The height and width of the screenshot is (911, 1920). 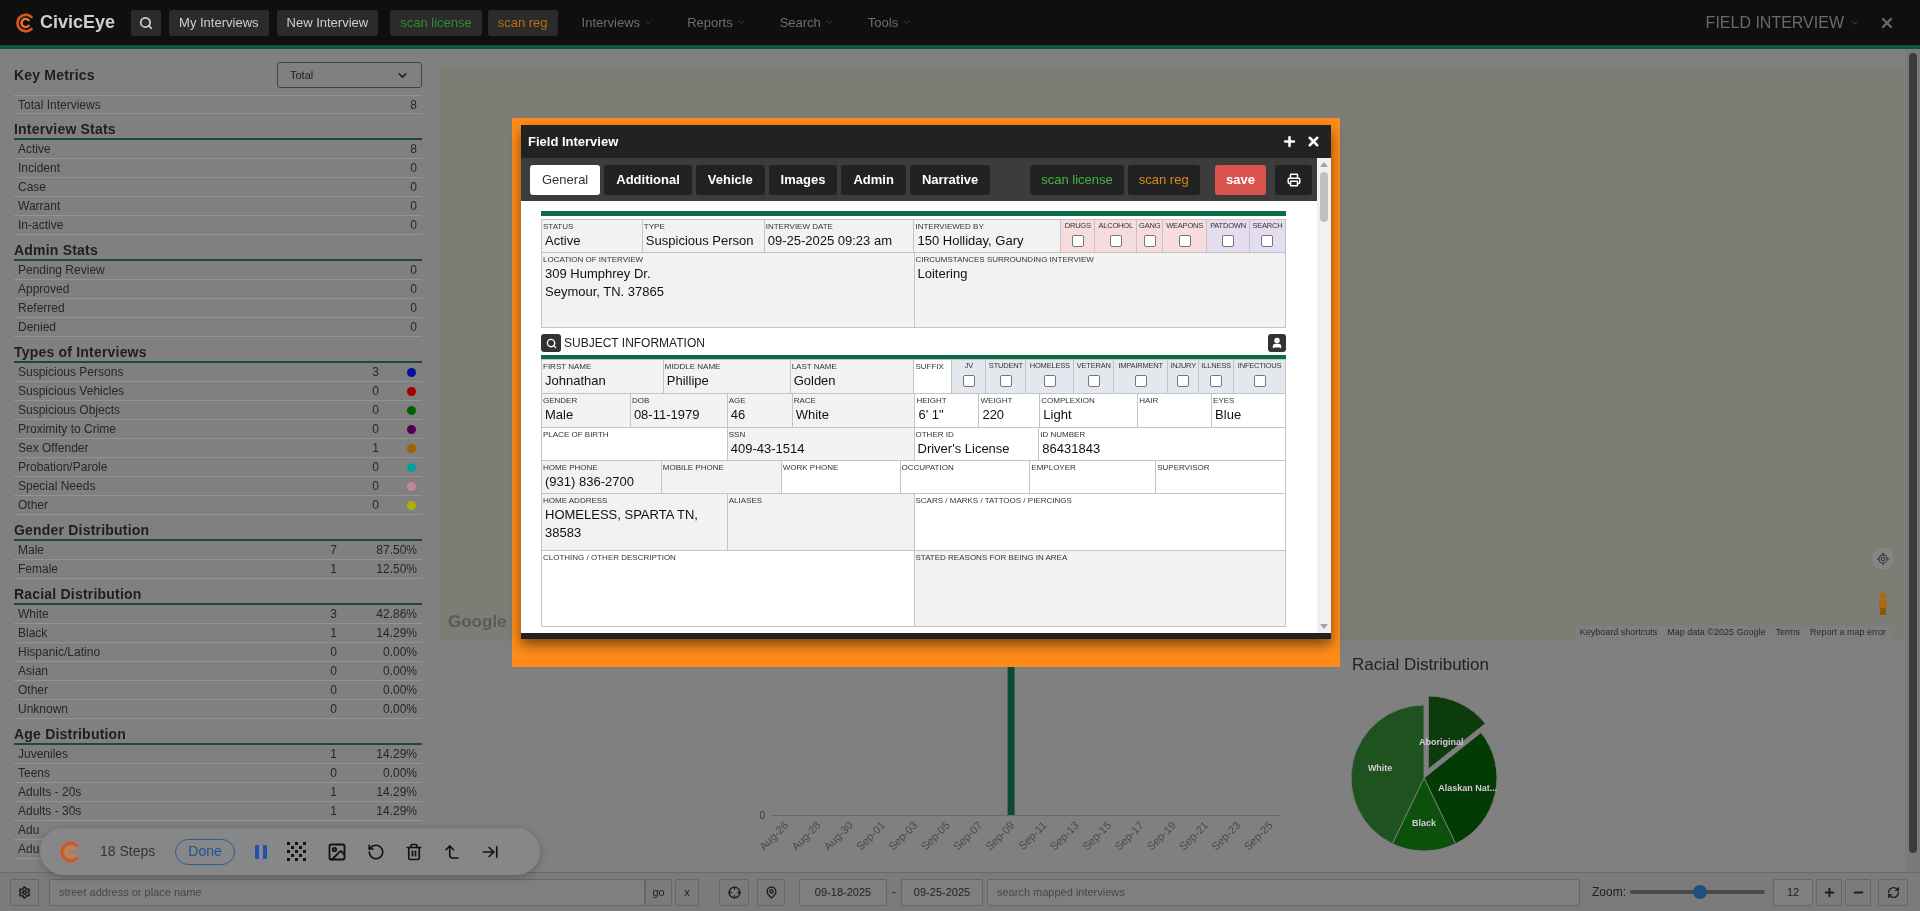 I want to click on search-input: search mapped interviews, so click(x=1283, y=892).